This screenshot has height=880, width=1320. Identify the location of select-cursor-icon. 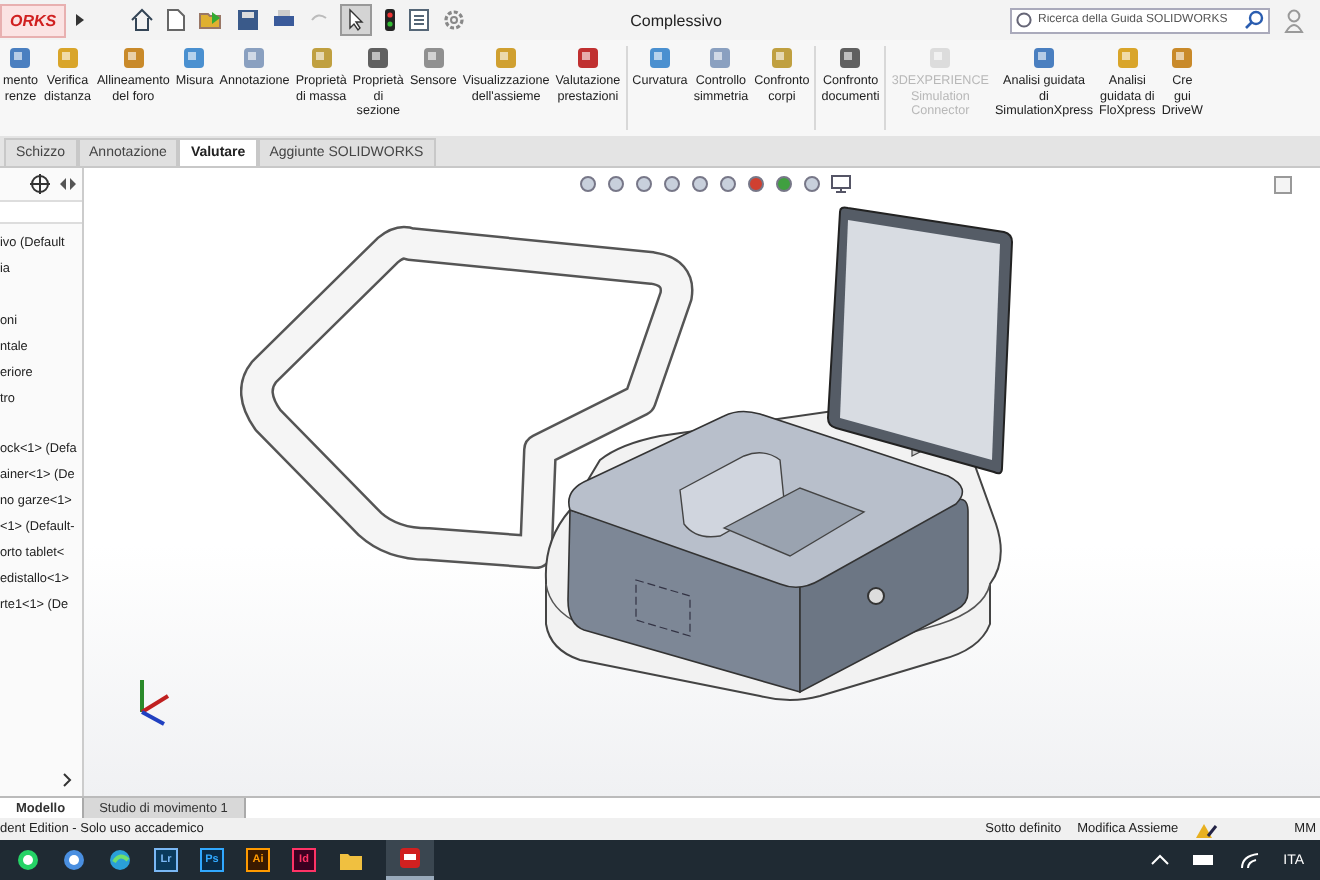
(356, 20).